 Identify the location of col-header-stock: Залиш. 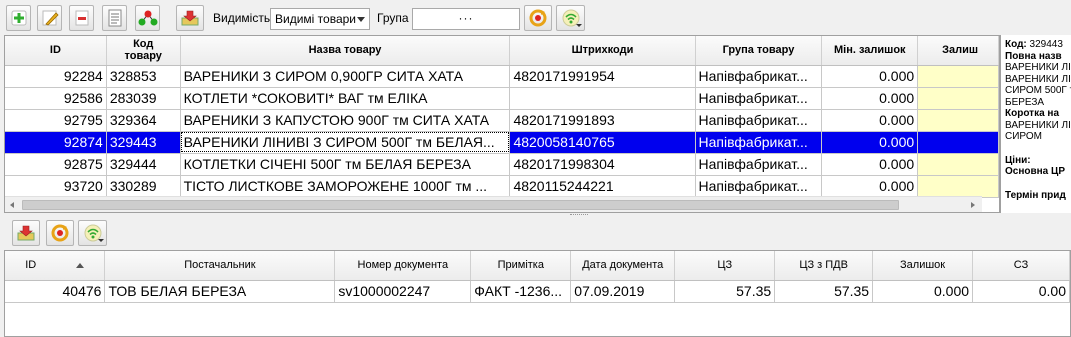
(958, 51).